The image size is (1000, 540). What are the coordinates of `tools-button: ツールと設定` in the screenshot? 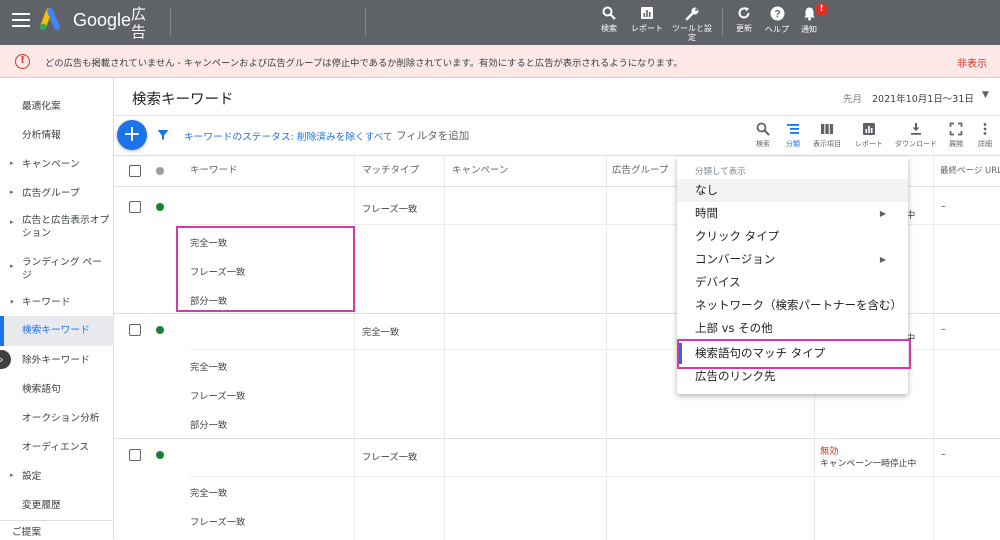 It's located at (692, 24).